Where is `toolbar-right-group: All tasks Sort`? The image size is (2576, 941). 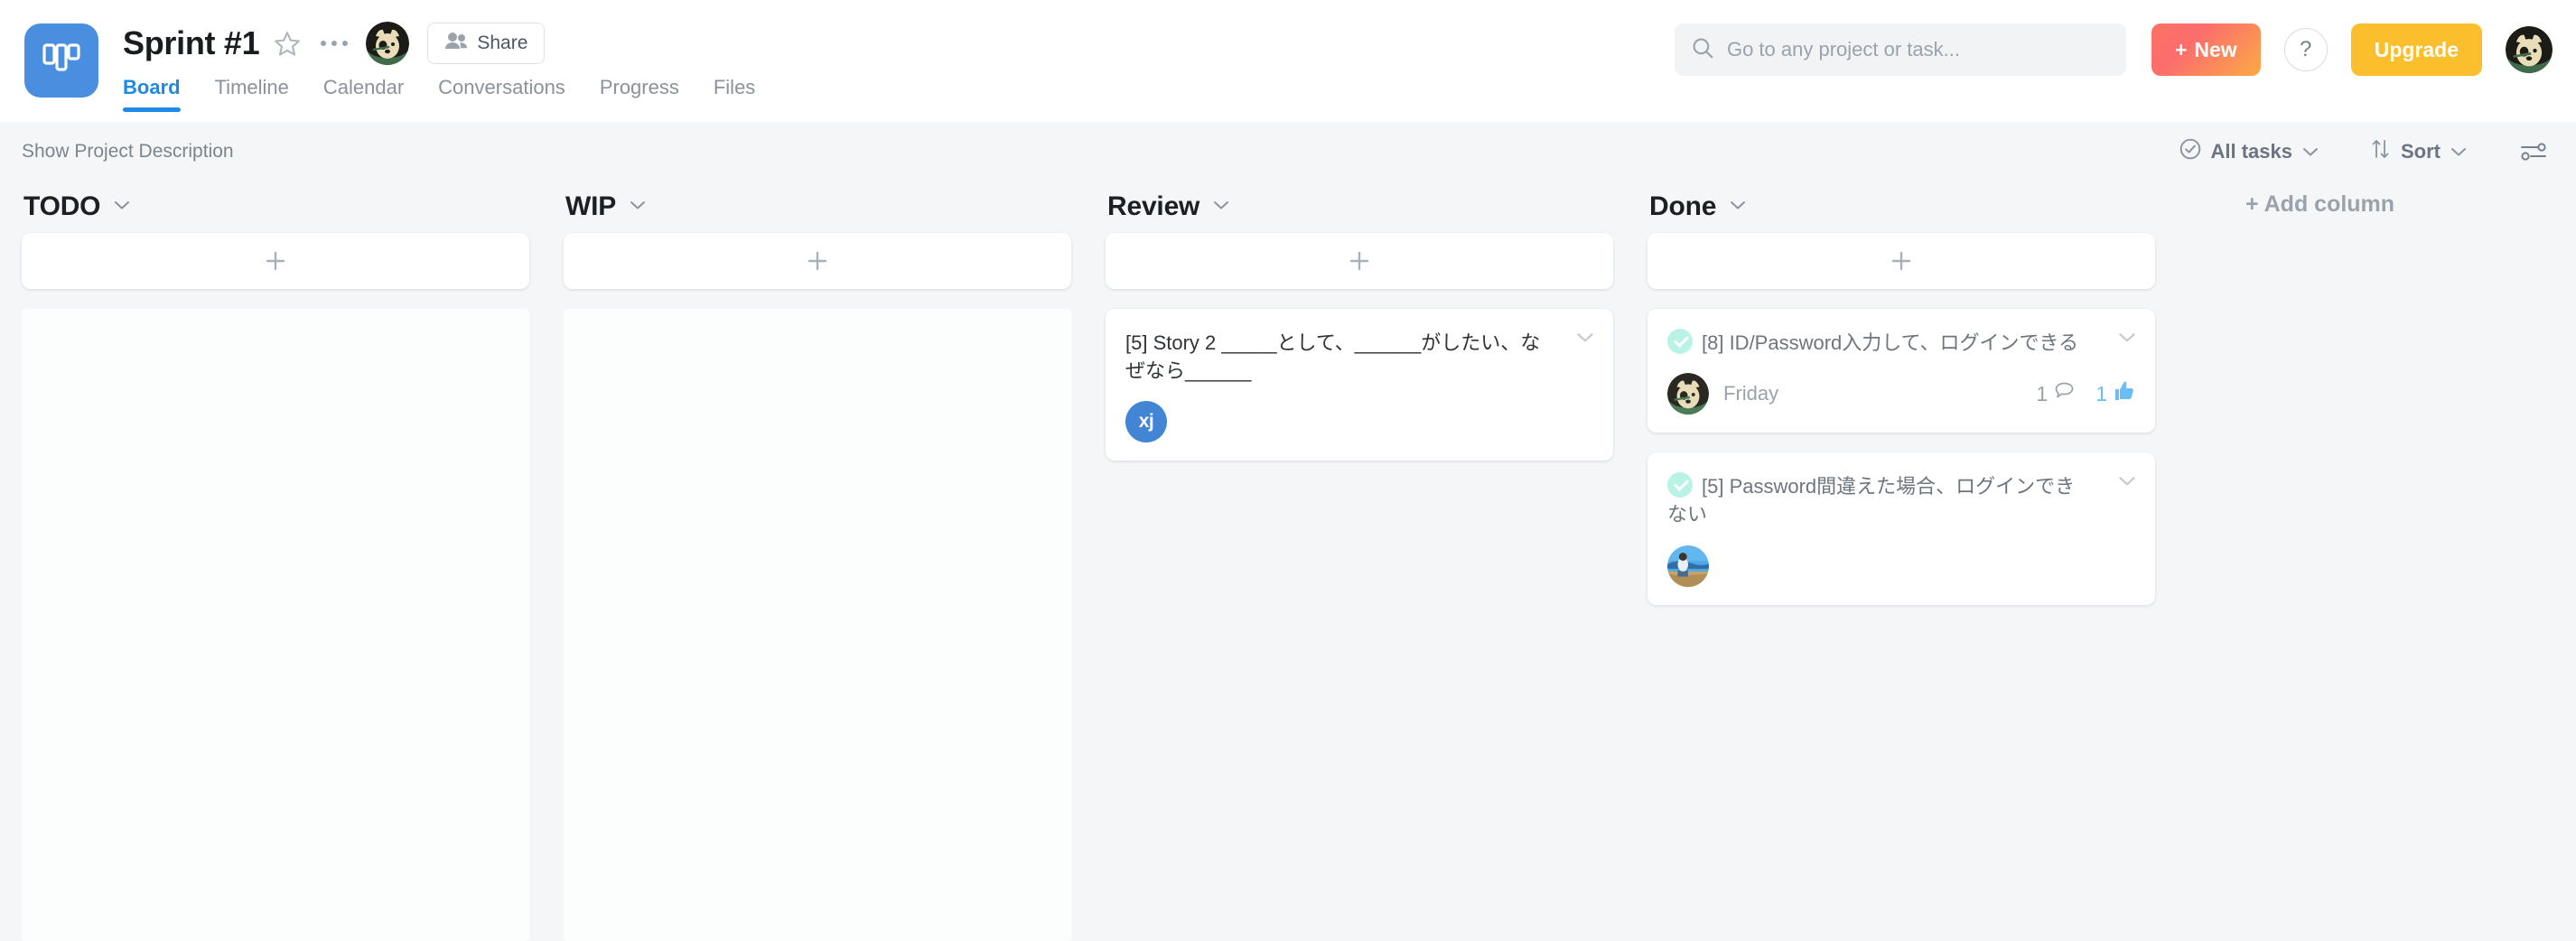
toolbar-right-group: All tasks Sort is located at coordinates (2339, 151).